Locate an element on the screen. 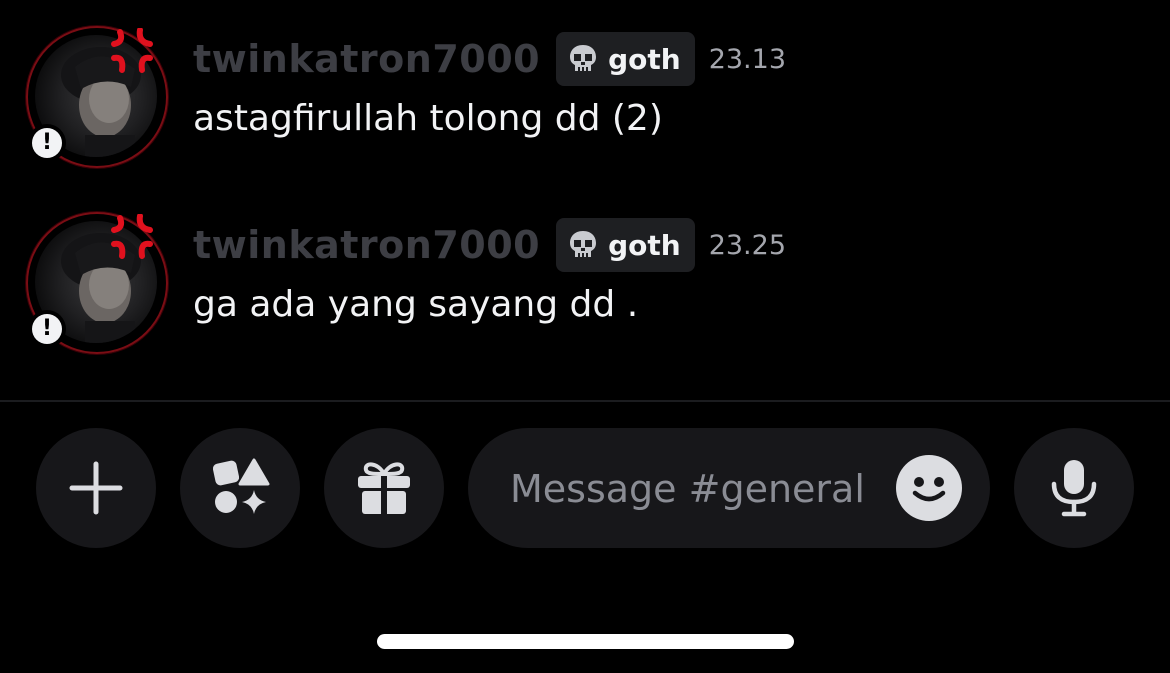  message-content: astagfirullah tolong dd (2) is located at coordinates (428, 118).